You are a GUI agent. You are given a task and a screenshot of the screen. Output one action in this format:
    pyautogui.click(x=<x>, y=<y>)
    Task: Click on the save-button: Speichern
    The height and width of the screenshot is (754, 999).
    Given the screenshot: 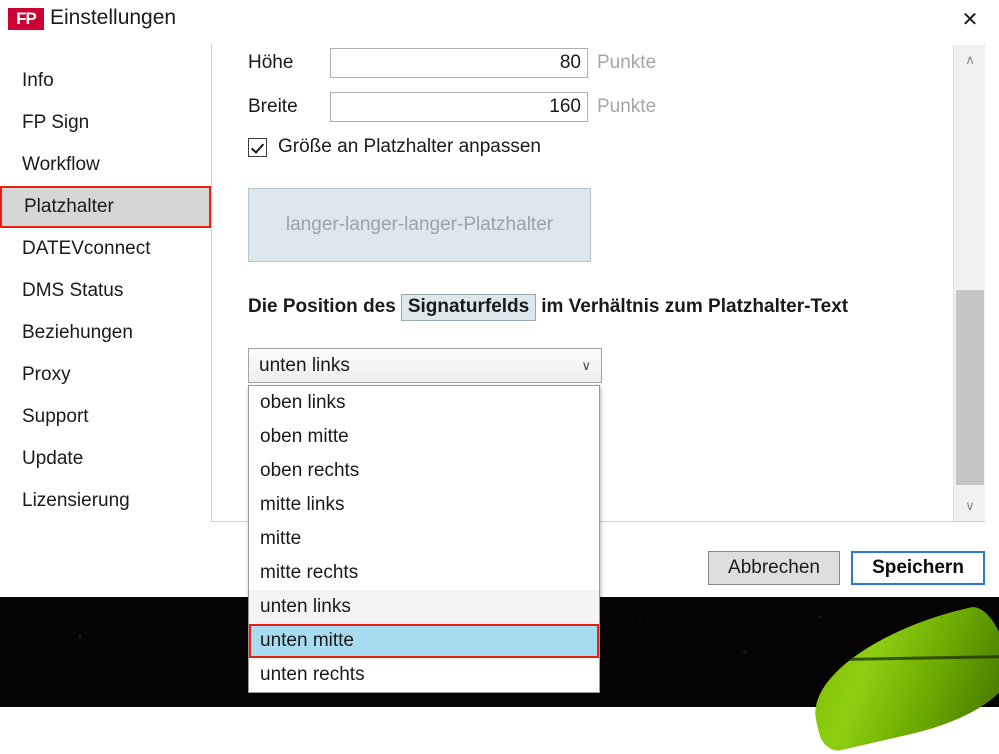 What is the action you would take?
    pyautogui.click(x=918, y=568)
    